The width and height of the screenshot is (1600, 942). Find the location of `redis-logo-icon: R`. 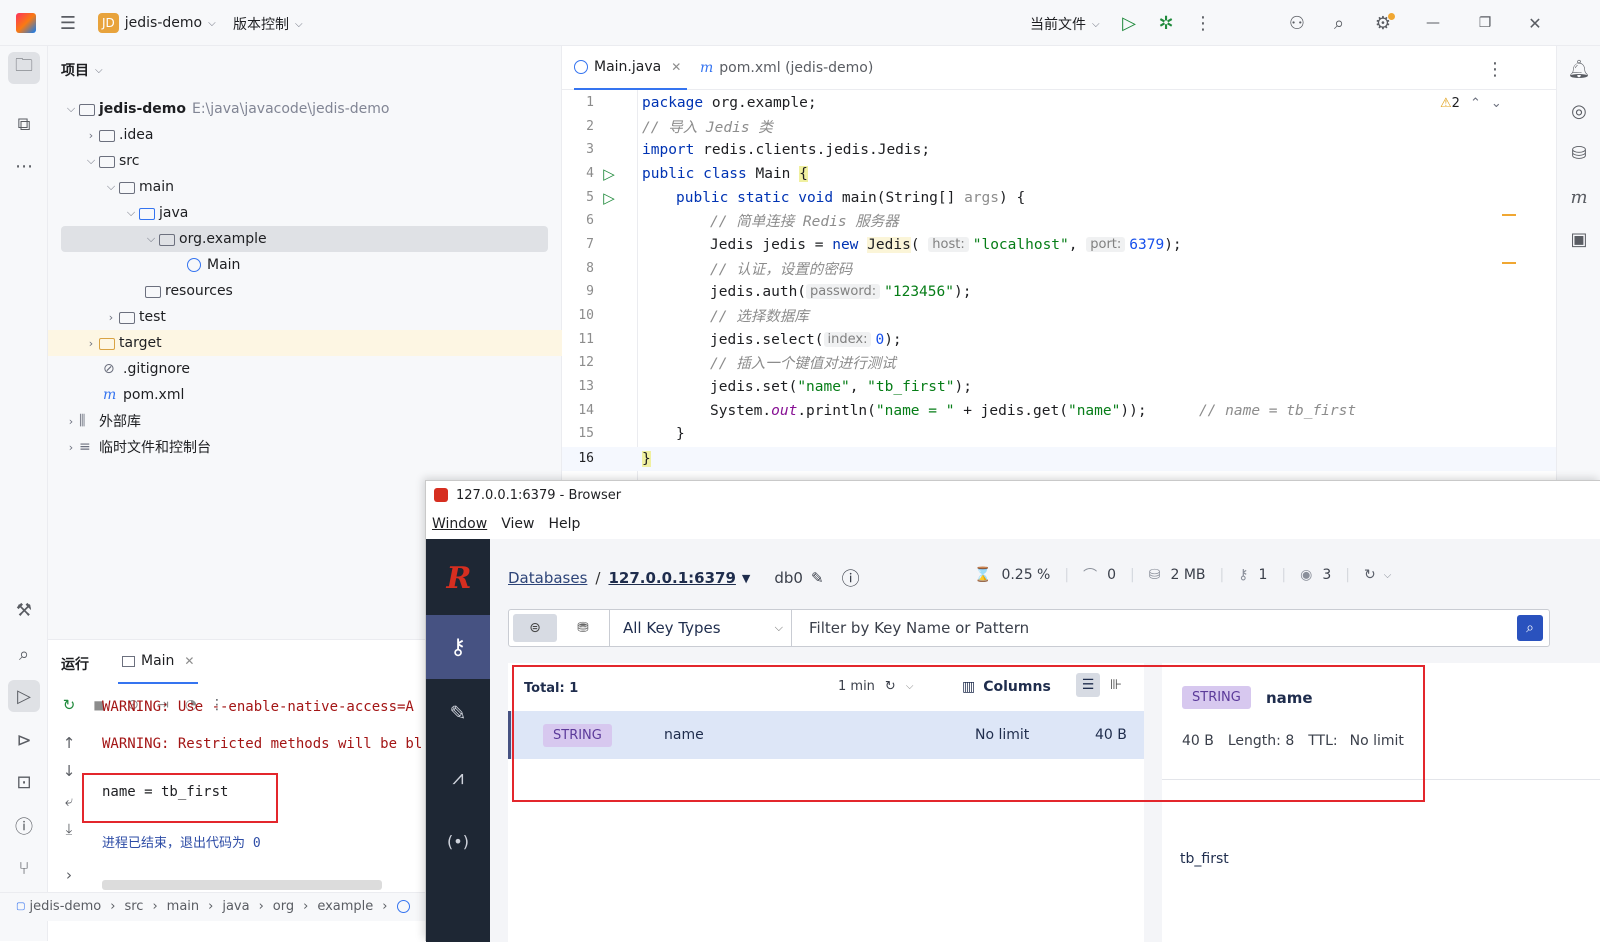

redis-logo-icon: R is located at coordinates (459, 578).